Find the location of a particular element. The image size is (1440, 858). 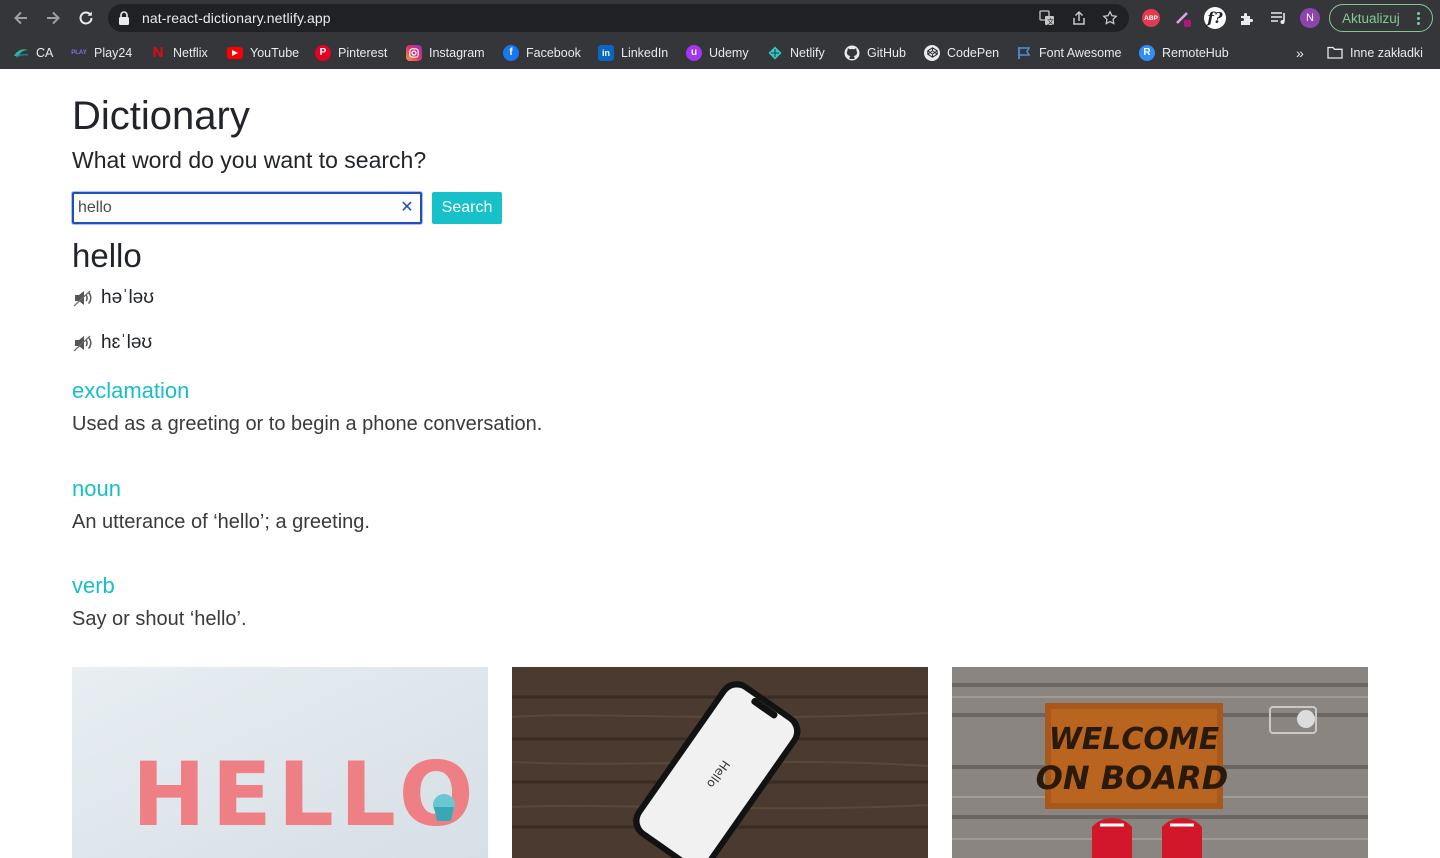

instagram-icon is located at coordinates (414, 52).